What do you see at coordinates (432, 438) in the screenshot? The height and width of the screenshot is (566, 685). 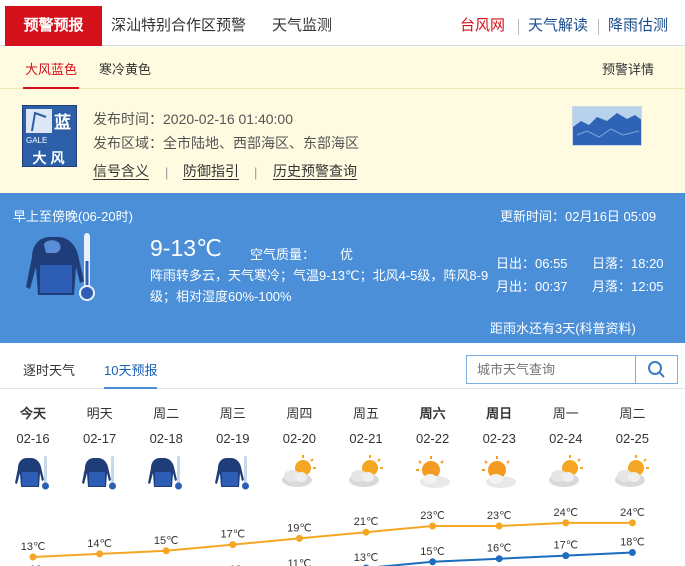 I see `day-date: 02-22` at bounding box center [432, 438].